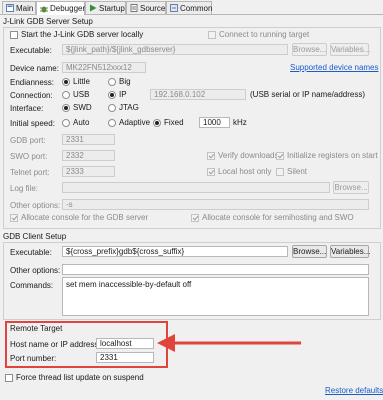  What do you see at coordinates (174, 8) in the screenshot?
I see `common-icon` at bounding box center [174, 8].